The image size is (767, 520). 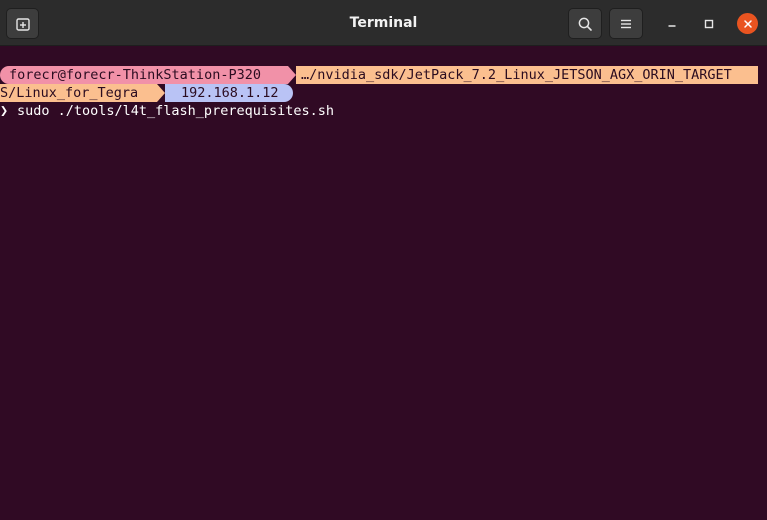 I want to click on maximize-icon, so click(x=709, y=24).